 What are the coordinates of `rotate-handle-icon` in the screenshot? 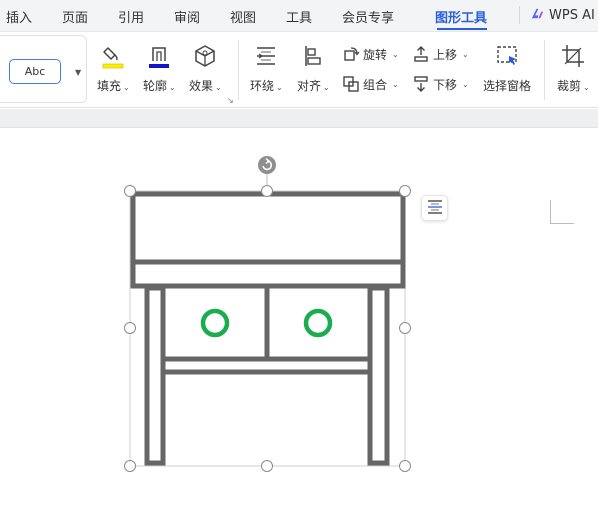 It's located at (267, 165).